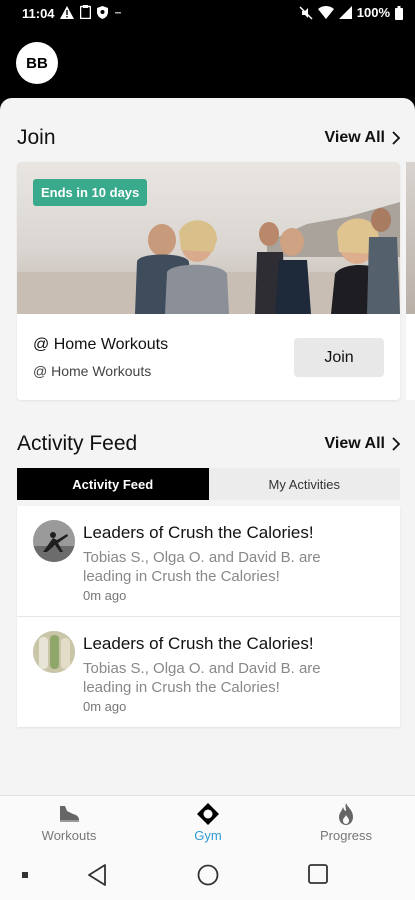 The width and height of the screenshot is (415, 900). Describe the element at coordinates (113, 484) in the screenshot. I see `tab-activity-feed: Activity Feed` at that location.